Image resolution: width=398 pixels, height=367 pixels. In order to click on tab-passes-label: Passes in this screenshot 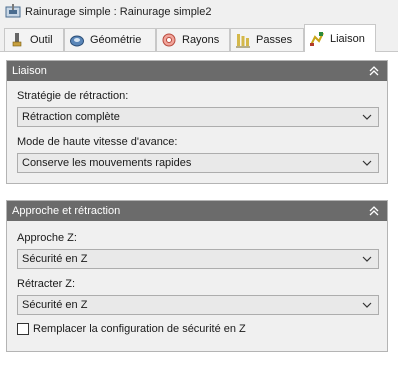, I will do `click(274, 40)`.